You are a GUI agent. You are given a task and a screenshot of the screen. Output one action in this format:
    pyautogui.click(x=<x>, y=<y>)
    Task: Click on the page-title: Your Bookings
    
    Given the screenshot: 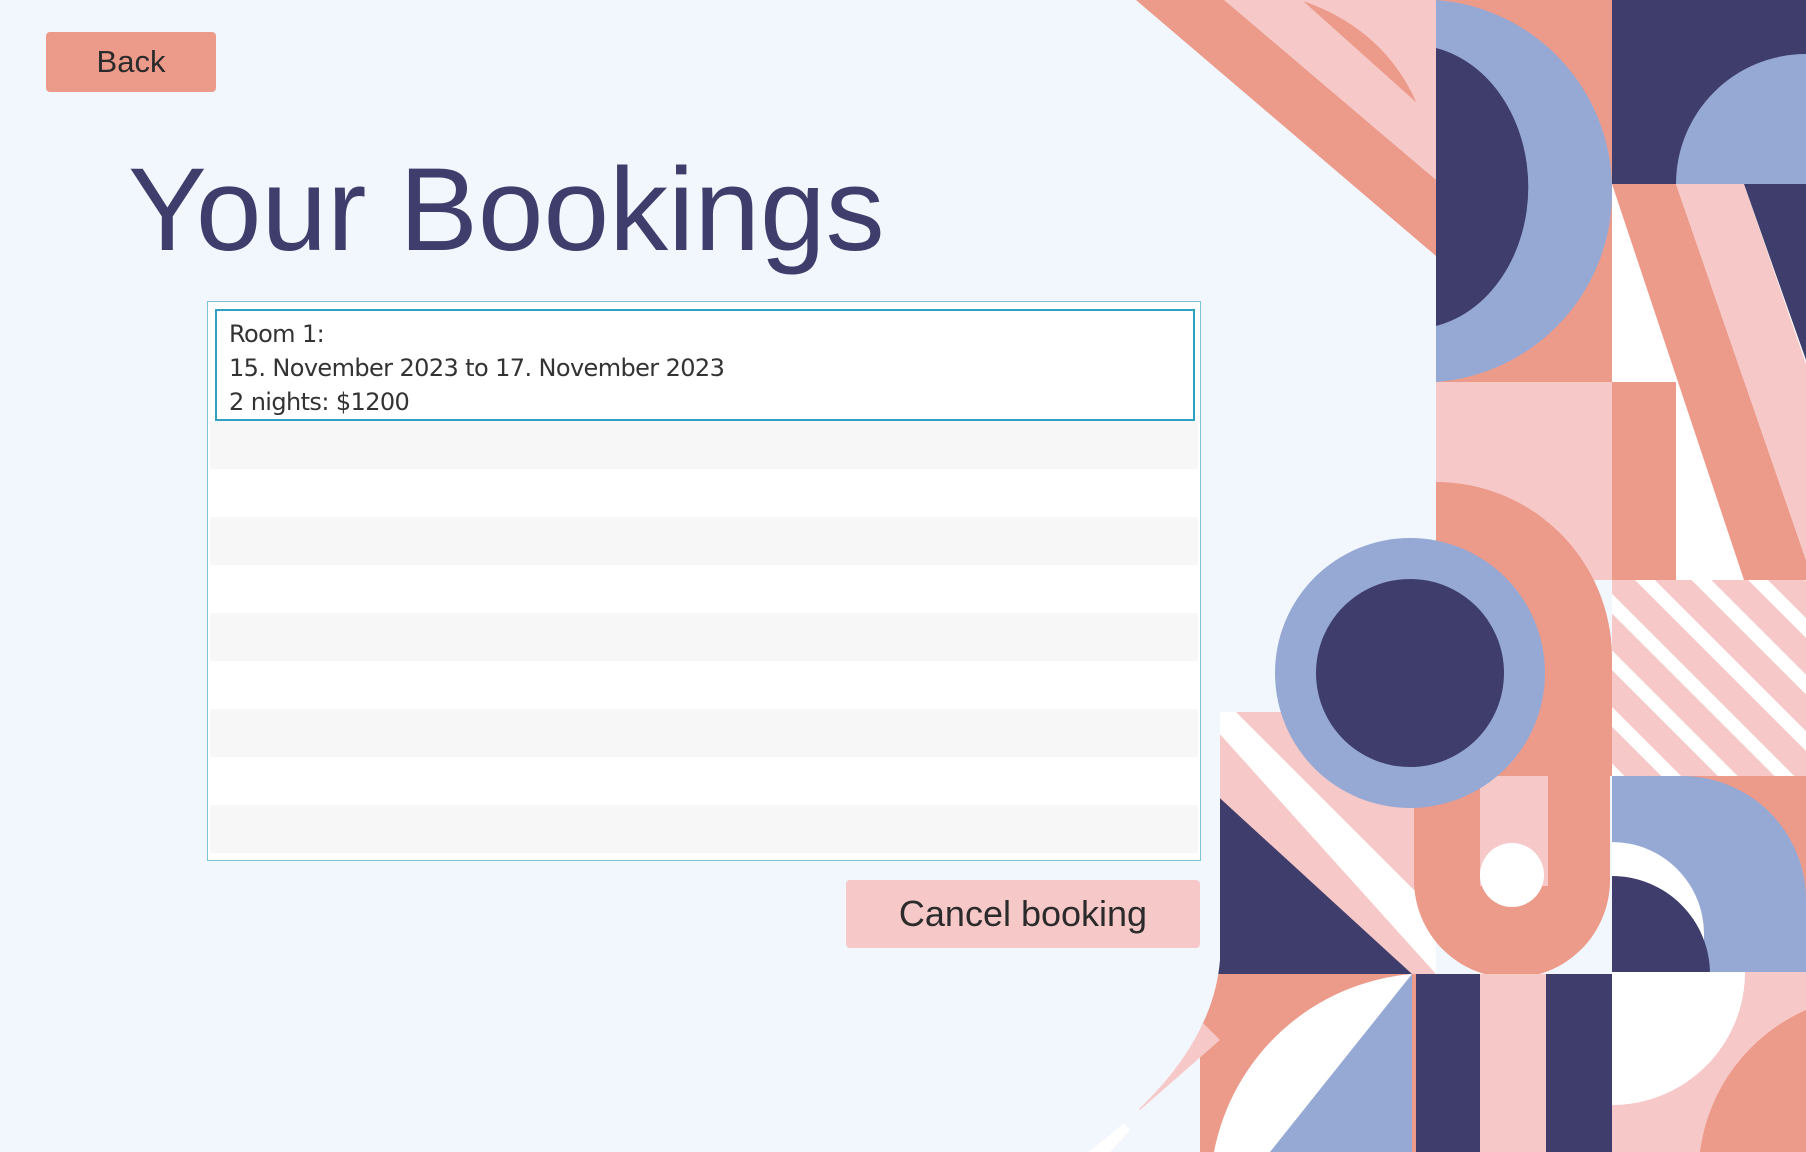 What is the action you would take?
    pyautogui.click(x=506, y=210)
    